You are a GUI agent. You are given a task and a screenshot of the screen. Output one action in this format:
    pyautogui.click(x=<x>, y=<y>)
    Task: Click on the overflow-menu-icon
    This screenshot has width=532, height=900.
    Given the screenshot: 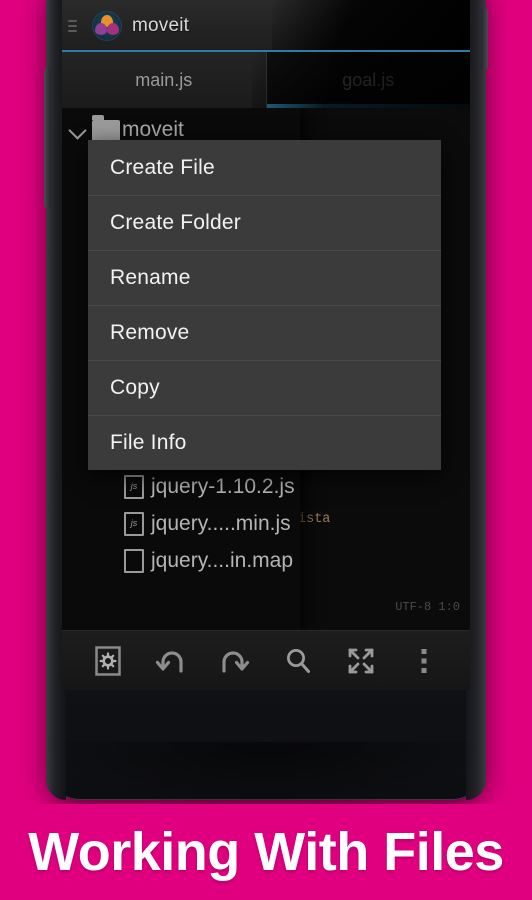 What is the action you would take?
    pyautogui.click(x=424, y=661)
    